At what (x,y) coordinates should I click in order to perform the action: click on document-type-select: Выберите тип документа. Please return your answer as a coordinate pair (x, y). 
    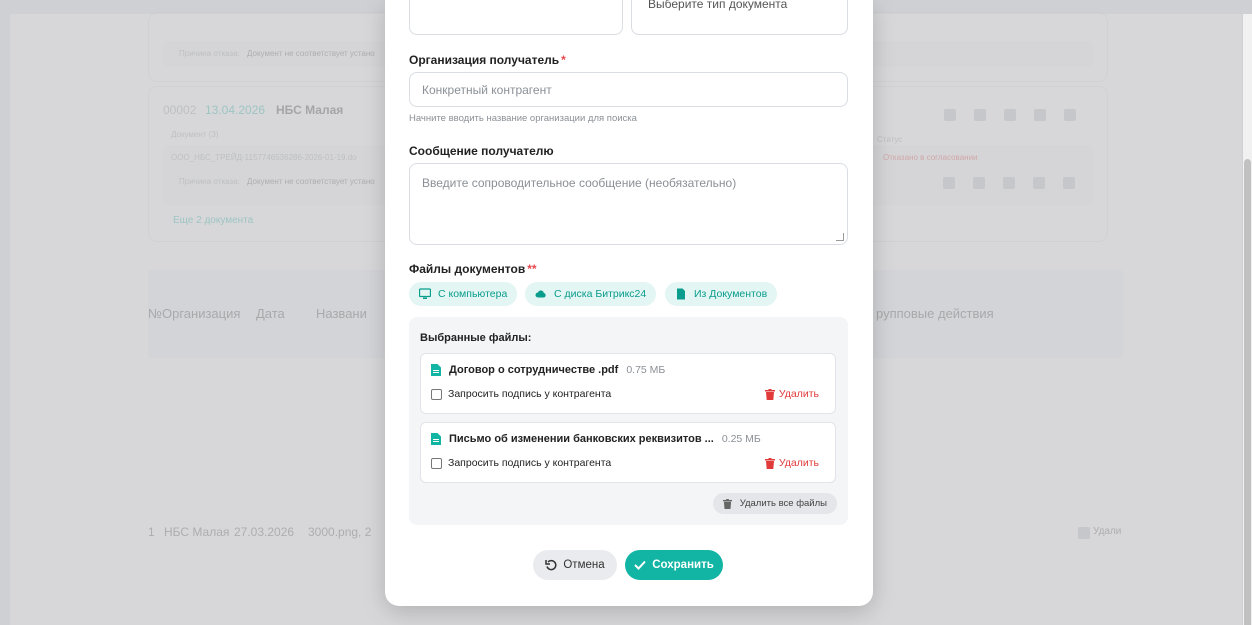
    Looking at the image, I should click on (739, 17).